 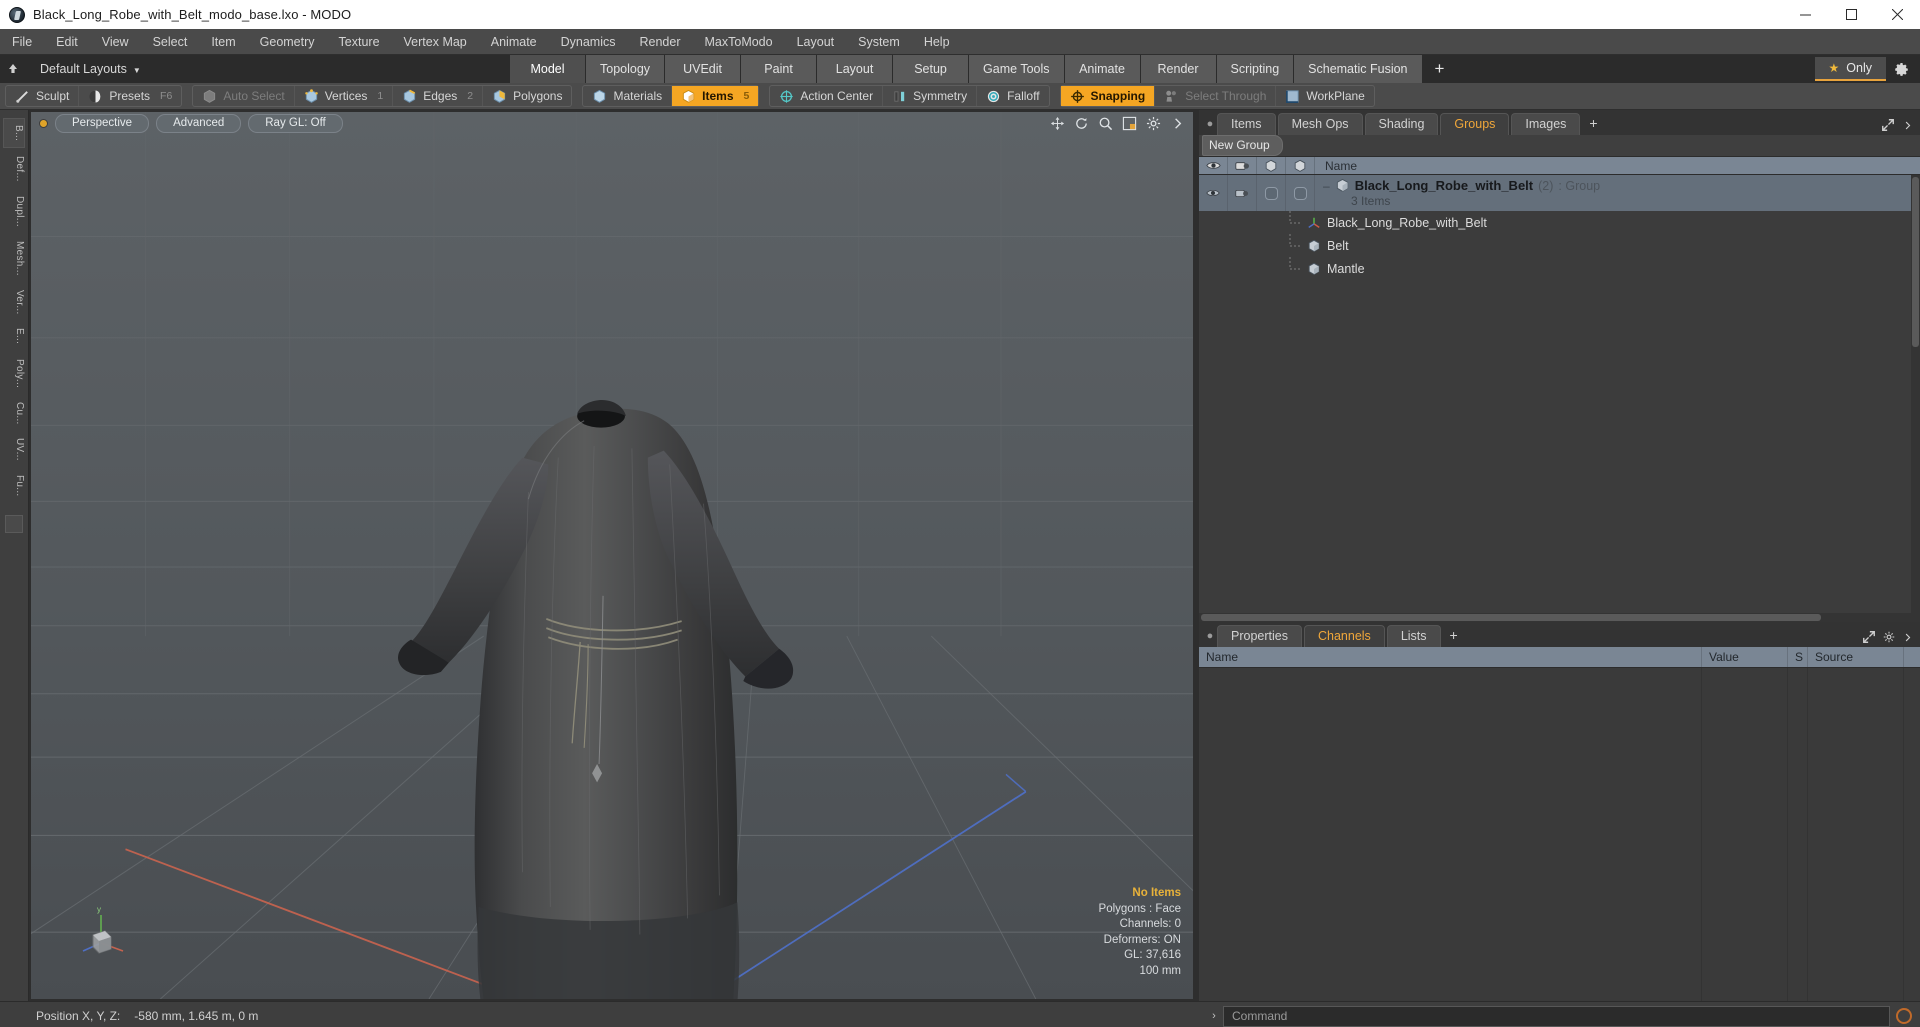 I want to click on select-through-button: Select Through, so click(x=1216, y=96).